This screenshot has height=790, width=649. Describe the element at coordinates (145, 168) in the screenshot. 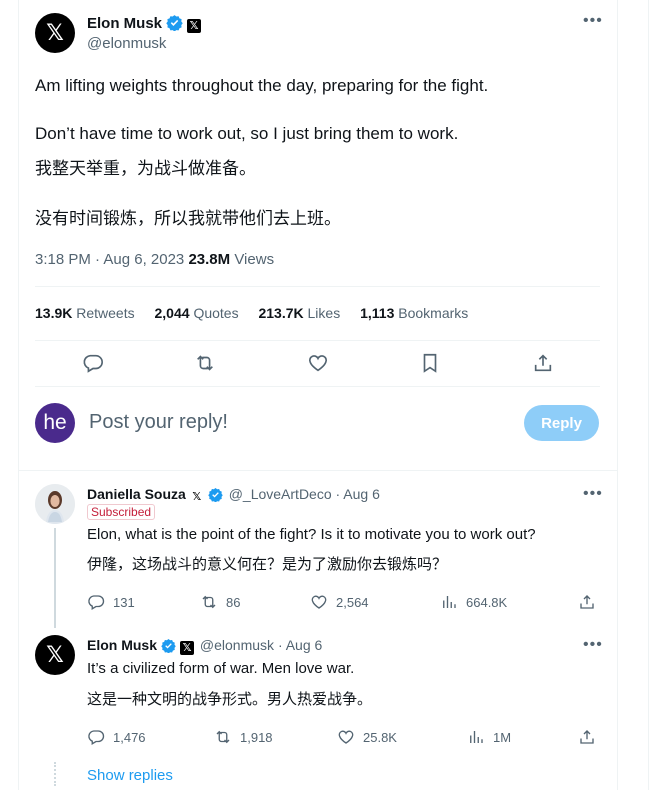

I see `tweet-line-3: 我整天举重，为战斗做准备。` at that location.